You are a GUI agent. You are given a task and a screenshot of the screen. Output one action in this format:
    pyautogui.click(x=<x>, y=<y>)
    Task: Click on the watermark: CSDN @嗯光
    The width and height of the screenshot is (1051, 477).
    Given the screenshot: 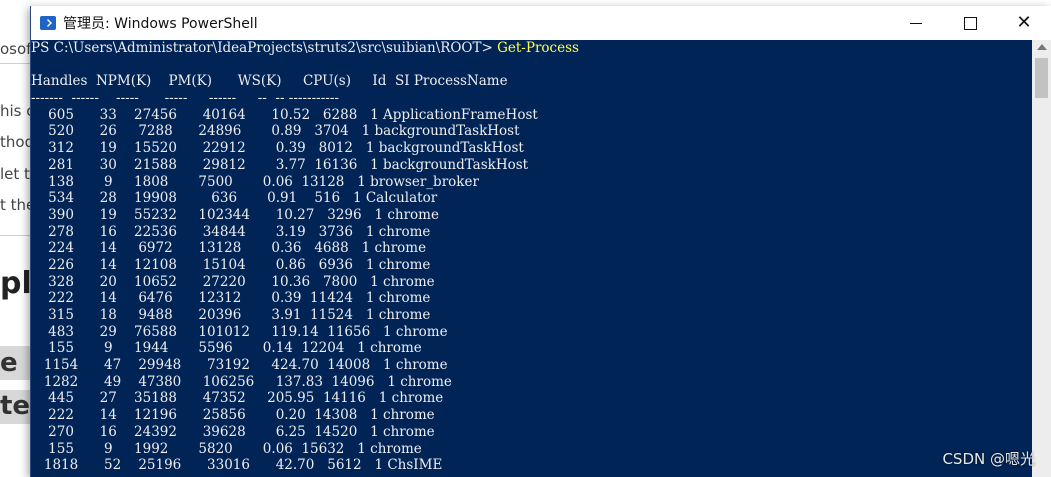 What is the action you would take?
    pyautogui.click(x=988, y=459)
    